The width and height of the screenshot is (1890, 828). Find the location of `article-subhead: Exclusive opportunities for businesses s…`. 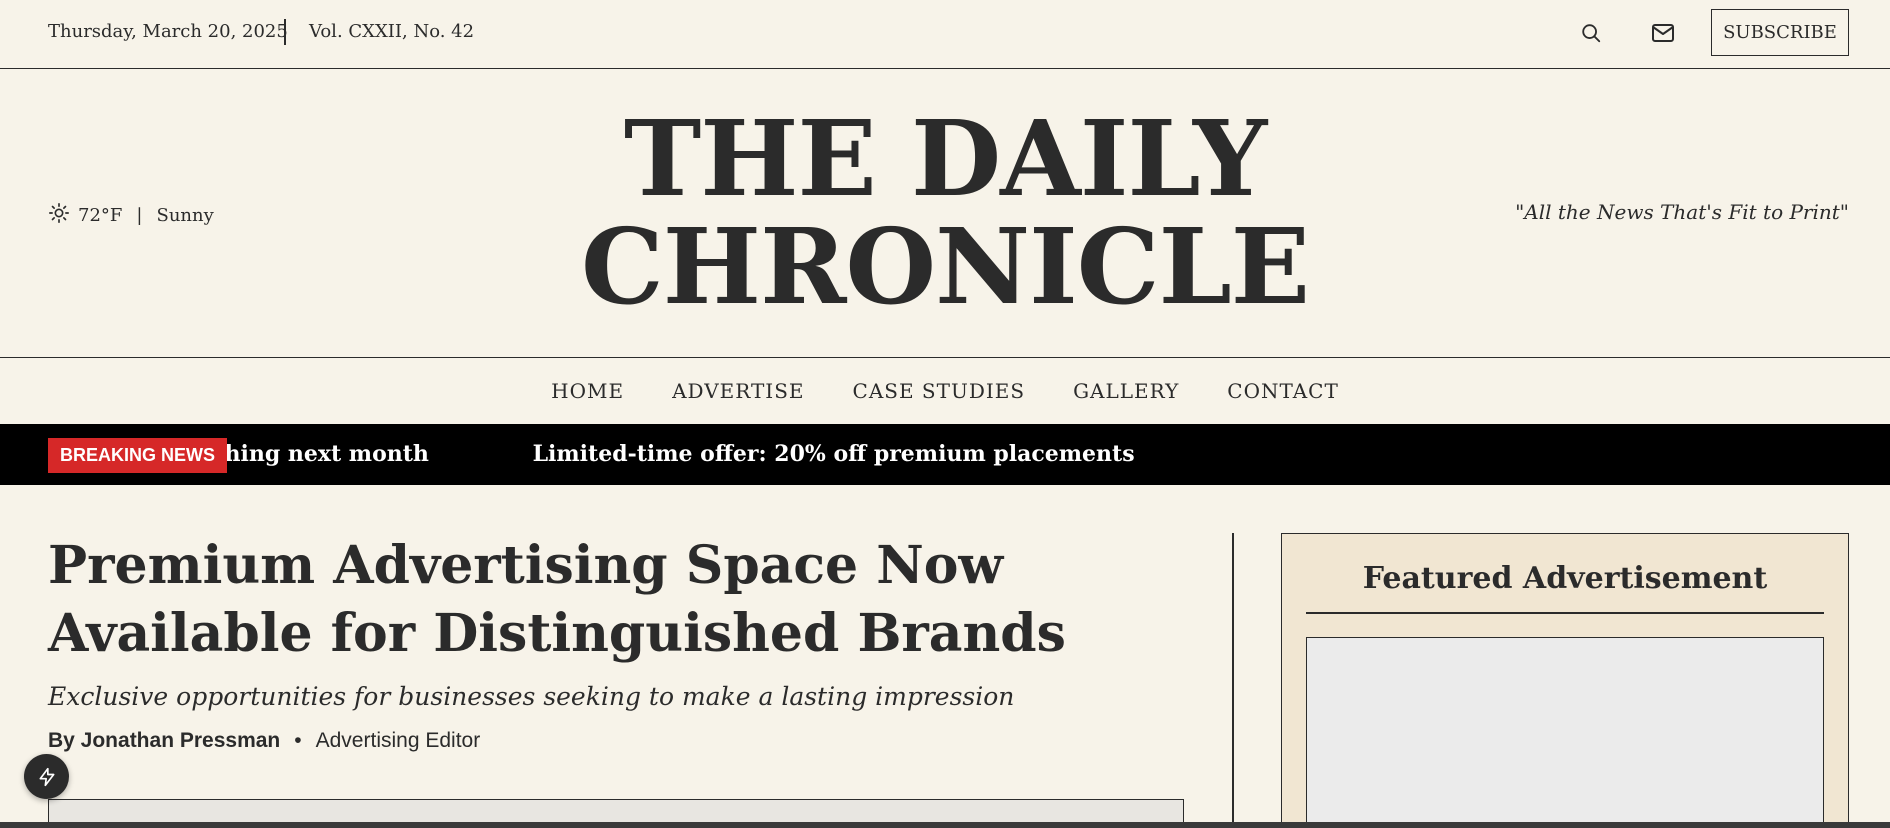

article-subhead: Exclusive opportunities for businesses s… is located at coordinates (531, 696).